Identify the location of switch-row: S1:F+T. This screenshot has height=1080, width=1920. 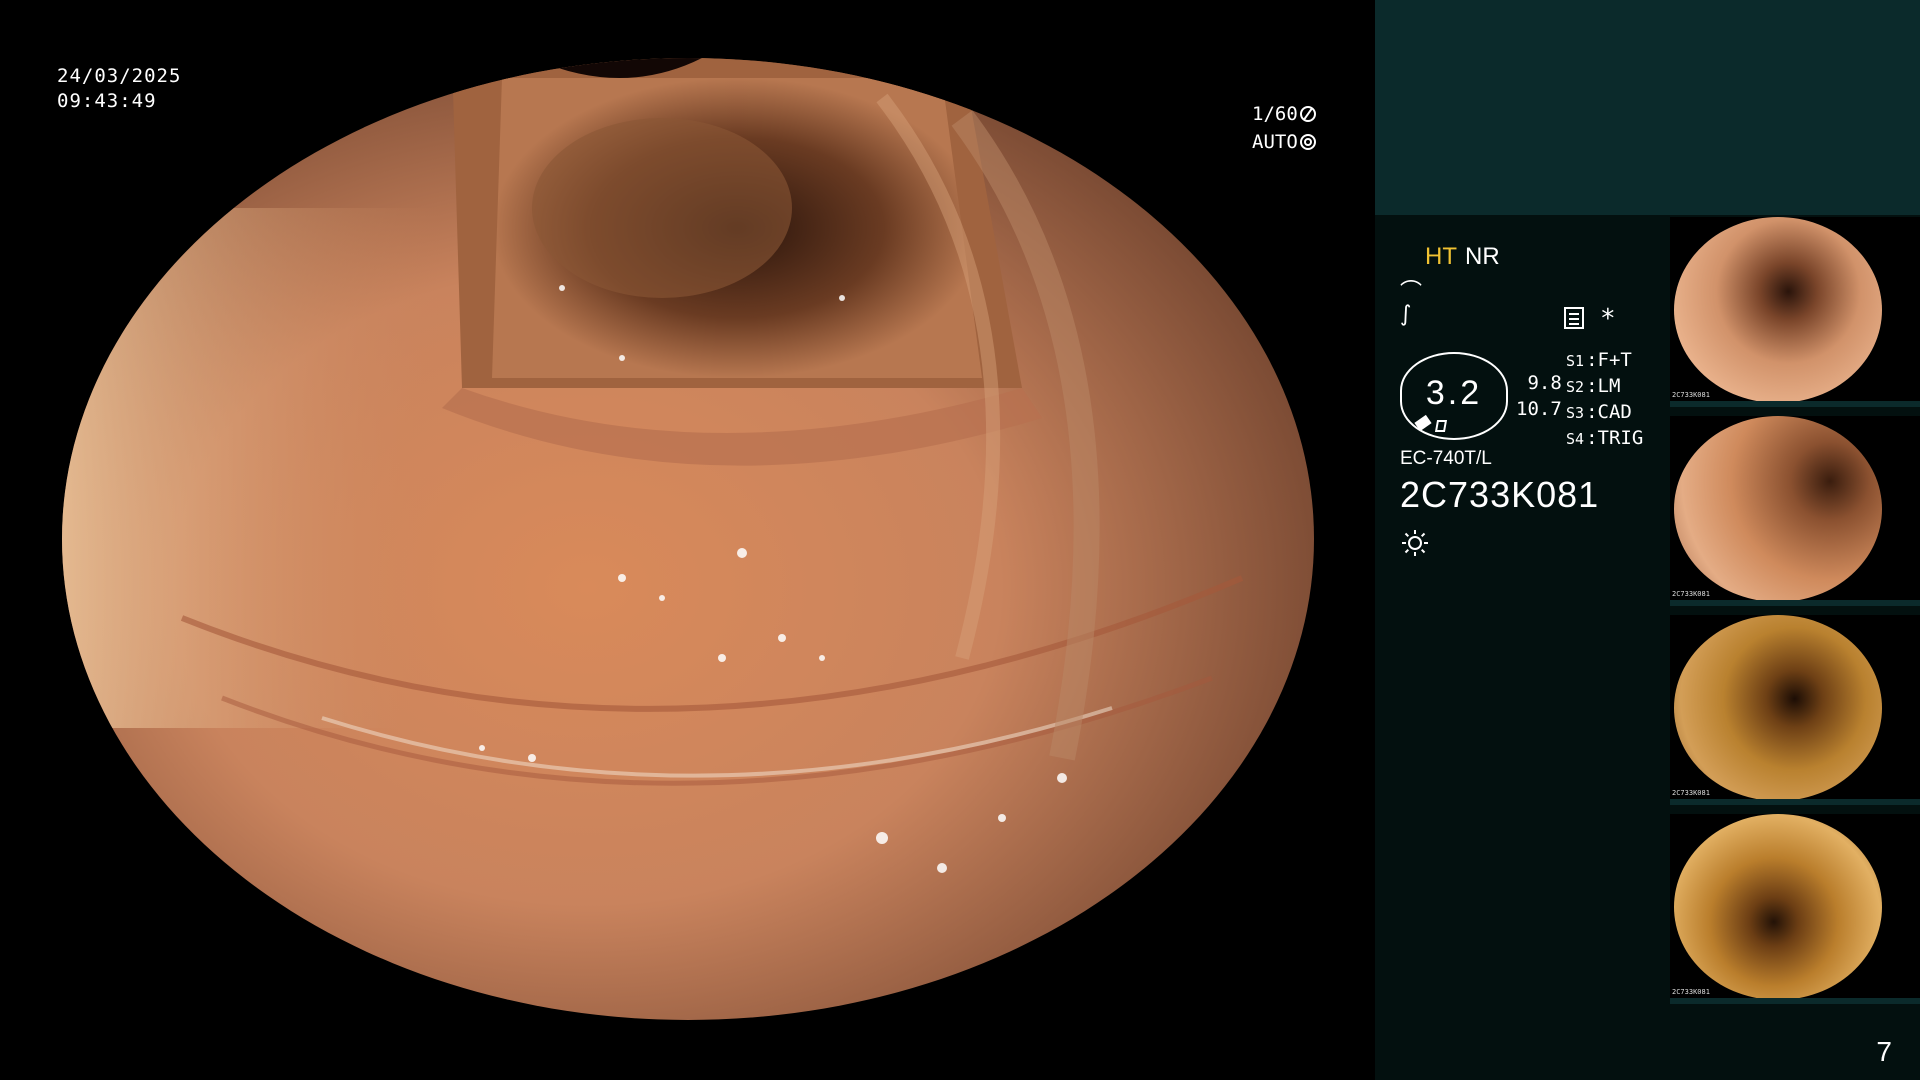
(1599, 360).